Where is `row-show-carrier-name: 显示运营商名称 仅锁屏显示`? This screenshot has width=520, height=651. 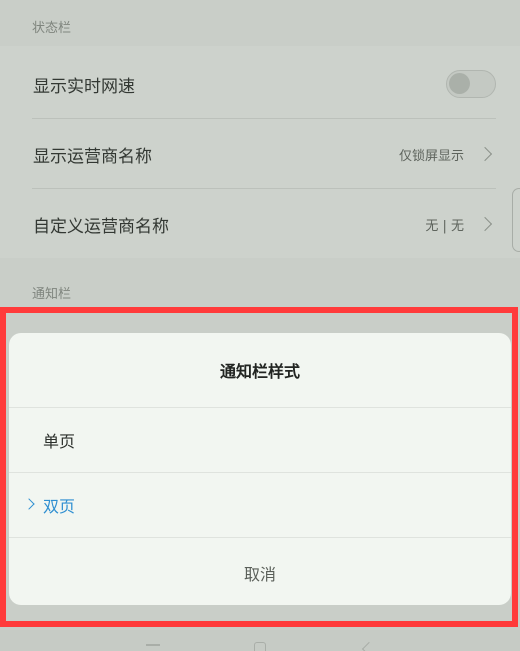
row-show-carrier-name: 显示运营商名称 仅锁屏显示 is located at coordinates (260, 154).